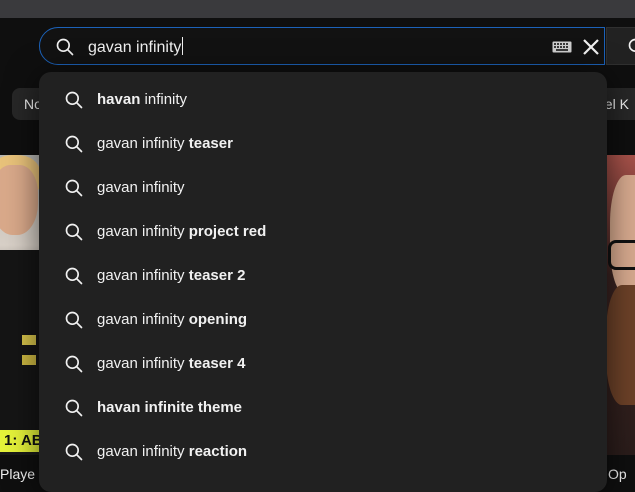 This screenshot has height=492, width=635. Describe the element at coordinates (620, 46) in the screenshot. I see `search-button` at that location.